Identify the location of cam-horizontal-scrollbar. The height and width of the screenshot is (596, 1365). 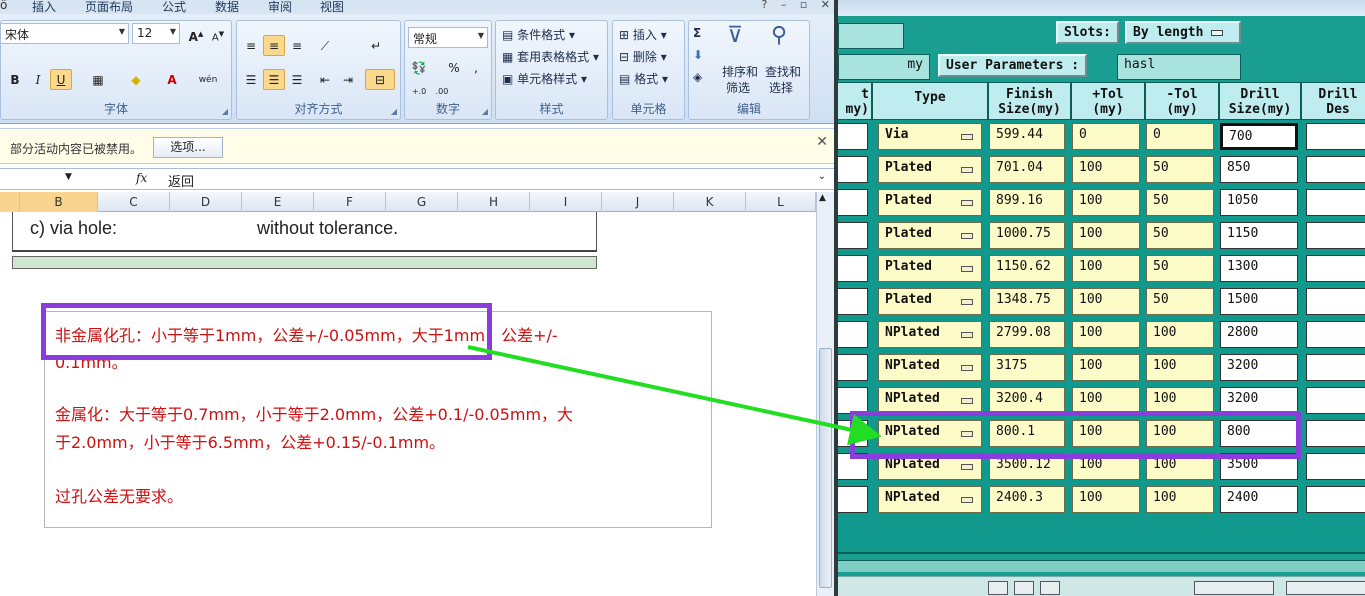
(1101, 566).